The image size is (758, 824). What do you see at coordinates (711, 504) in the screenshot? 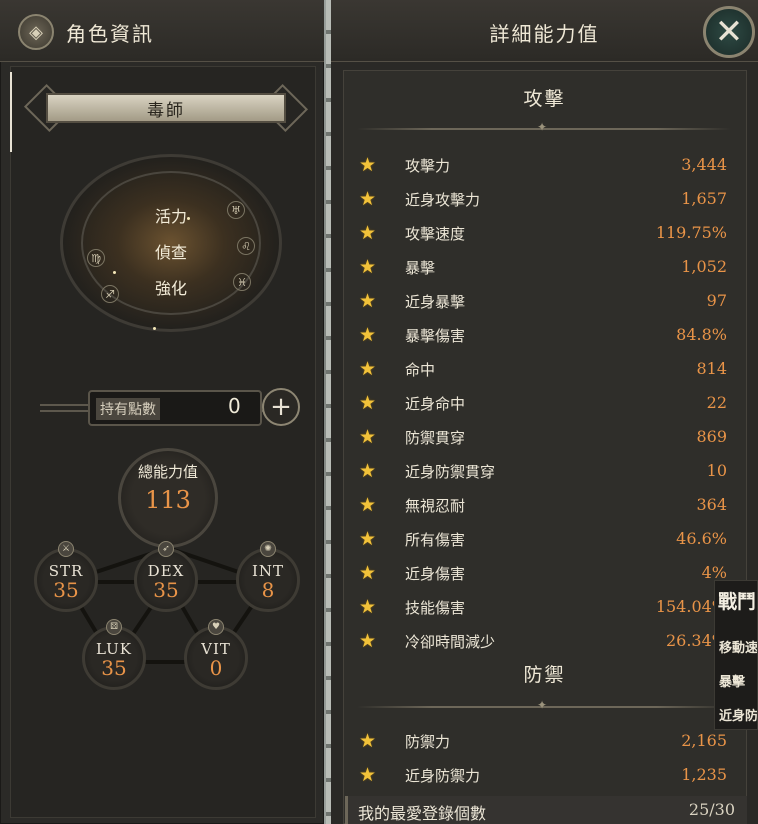
I see `stat-value: 364` at bounding box center [711, 504].